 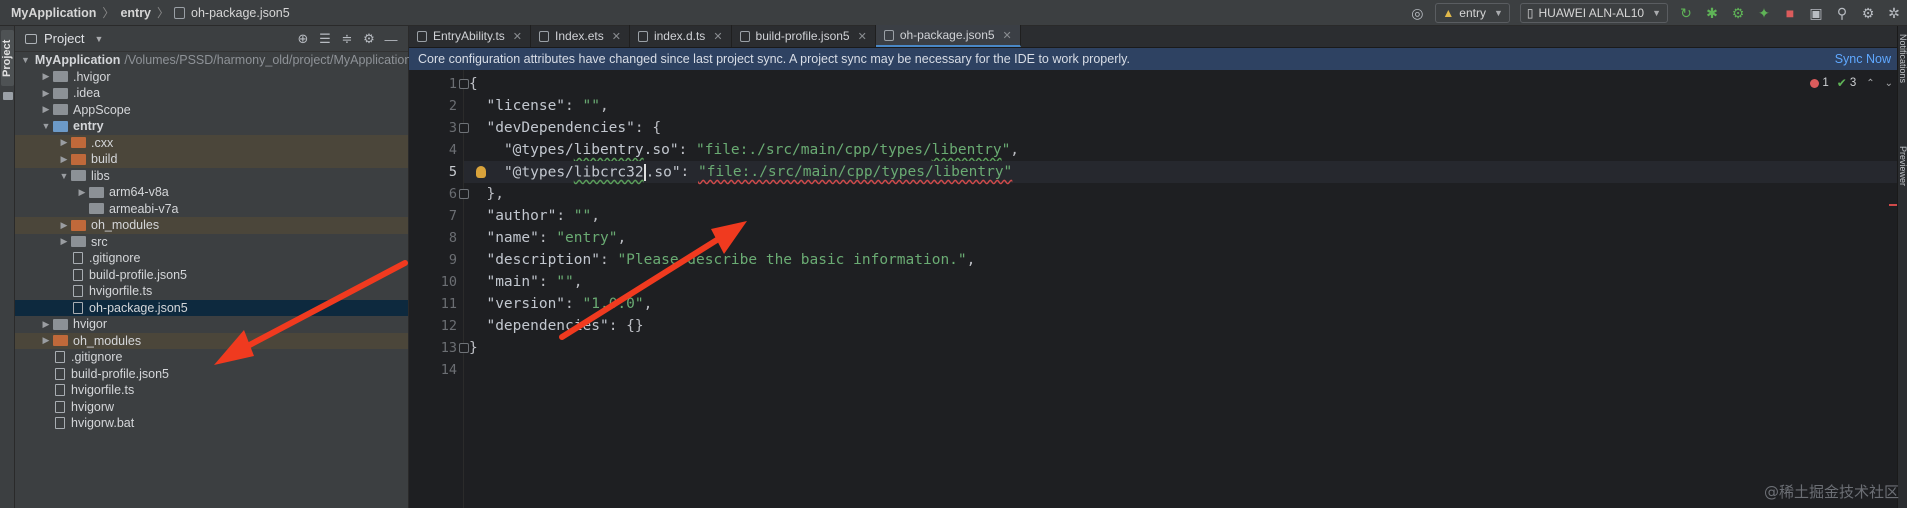 I want to click on tree-item-label: .hvigor, so click(x=92, y=76).